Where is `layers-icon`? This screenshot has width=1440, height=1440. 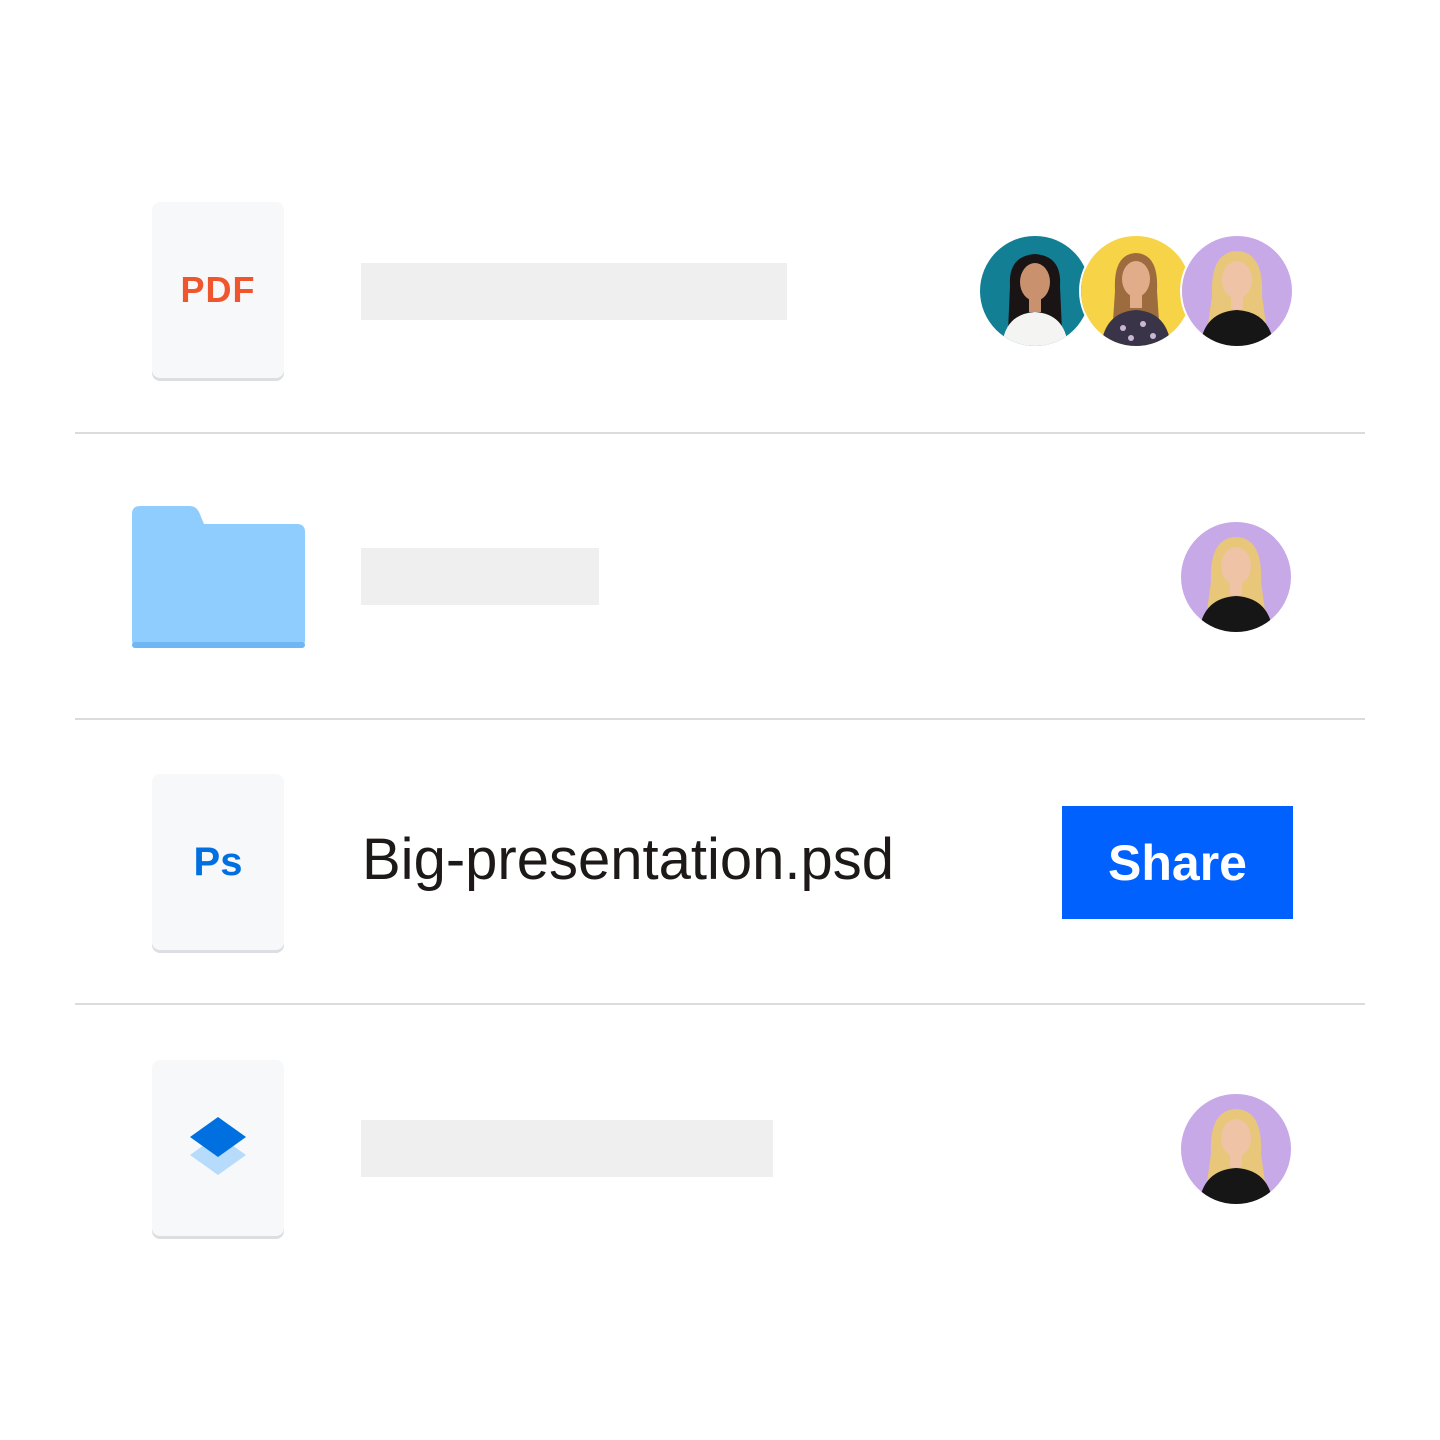 layers-icon is located at coordinates (218, 1146).